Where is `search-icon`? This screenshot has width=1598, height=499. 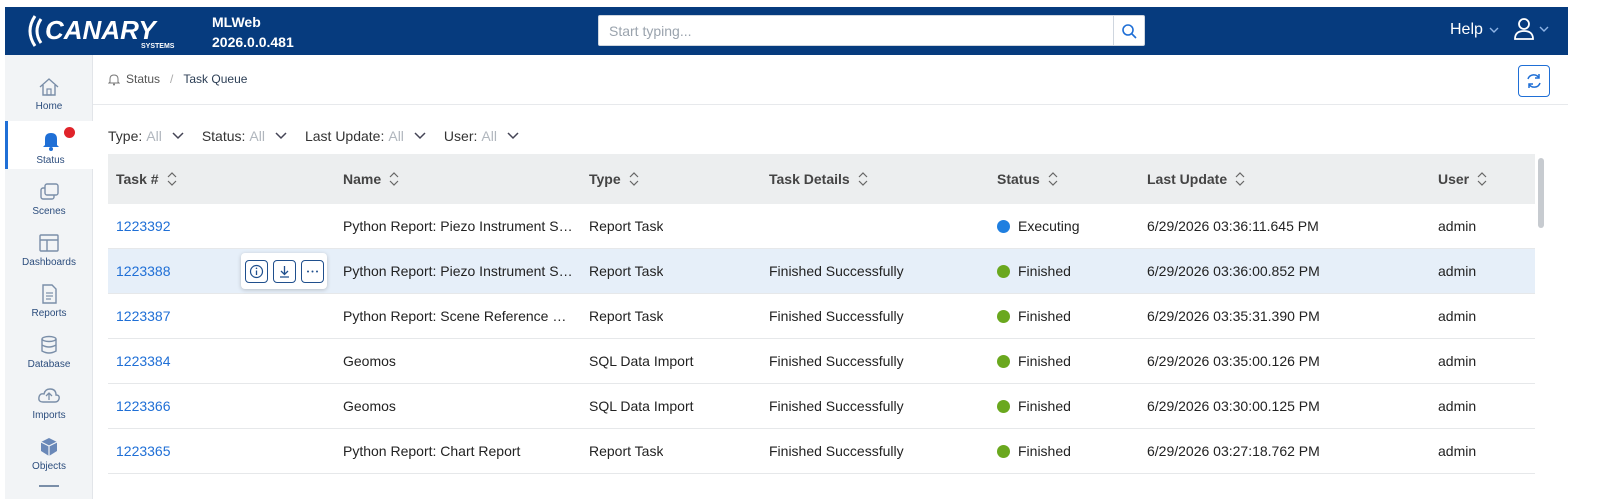
search-icon is located at coordinates (1129, 31).